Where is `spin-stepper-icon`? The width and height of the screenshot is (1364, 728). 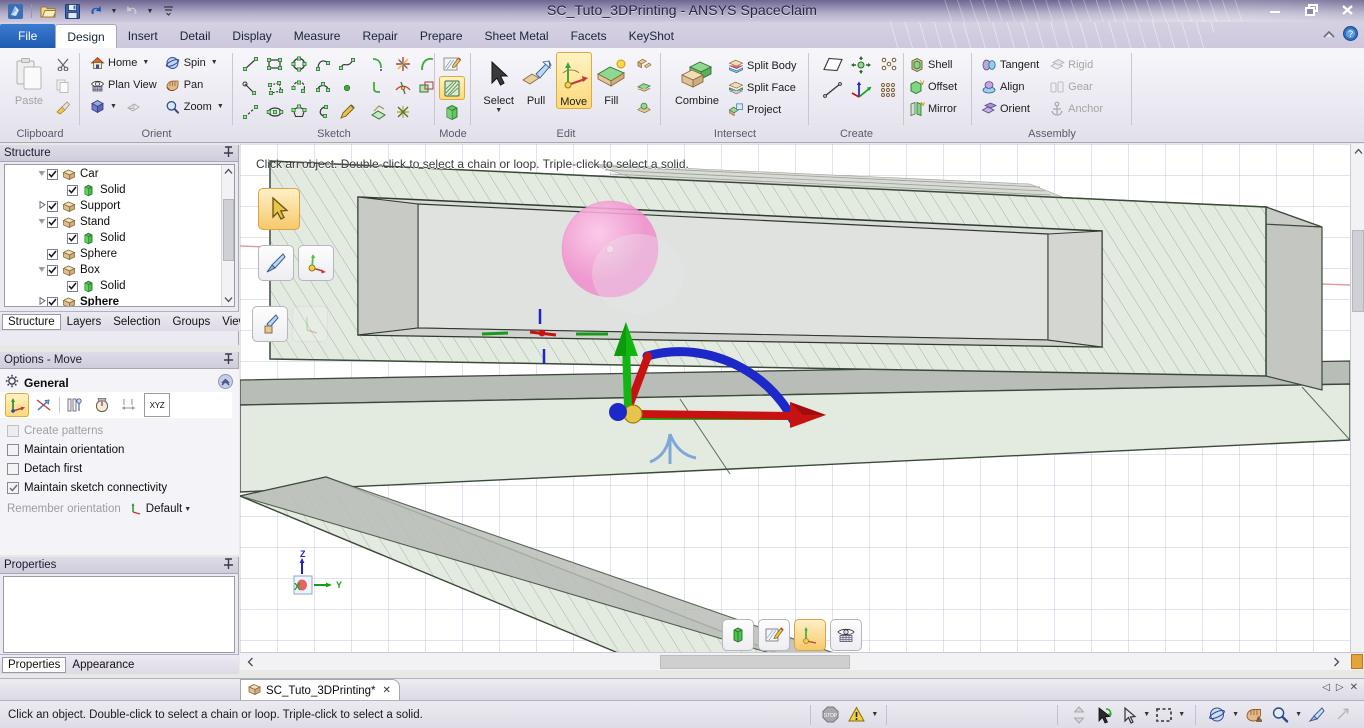
spin-stepper-icon is located at coordinates (1079, 715).